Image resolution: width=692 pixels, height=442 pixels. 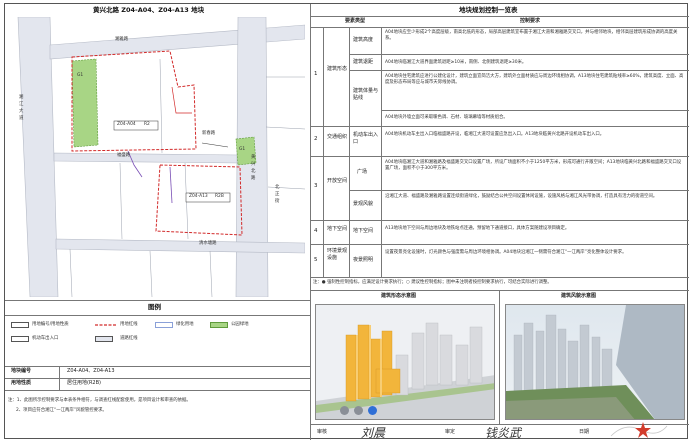 What do you see at coordinates (363, 62) in the screenshot?
I see `s1-item-setback: 建筑退距` at bounding box center [363, 62].